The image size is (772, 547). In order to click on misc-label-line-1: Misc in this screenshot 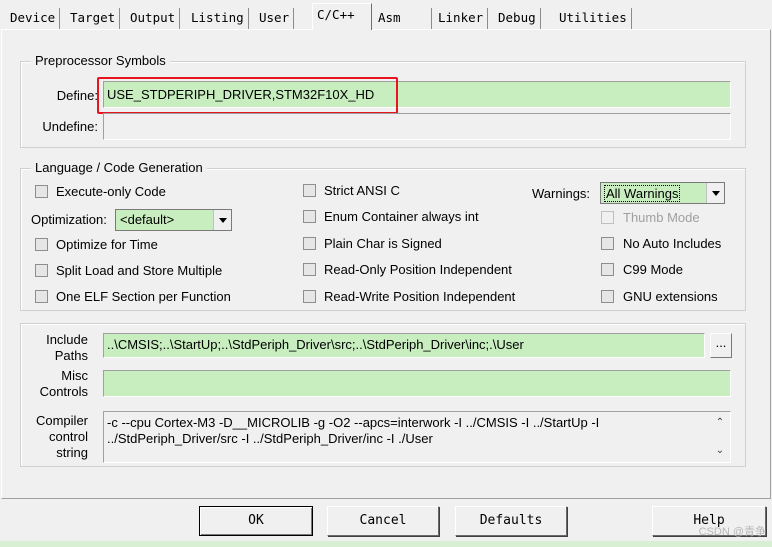, I will do `click(74, 375)`.